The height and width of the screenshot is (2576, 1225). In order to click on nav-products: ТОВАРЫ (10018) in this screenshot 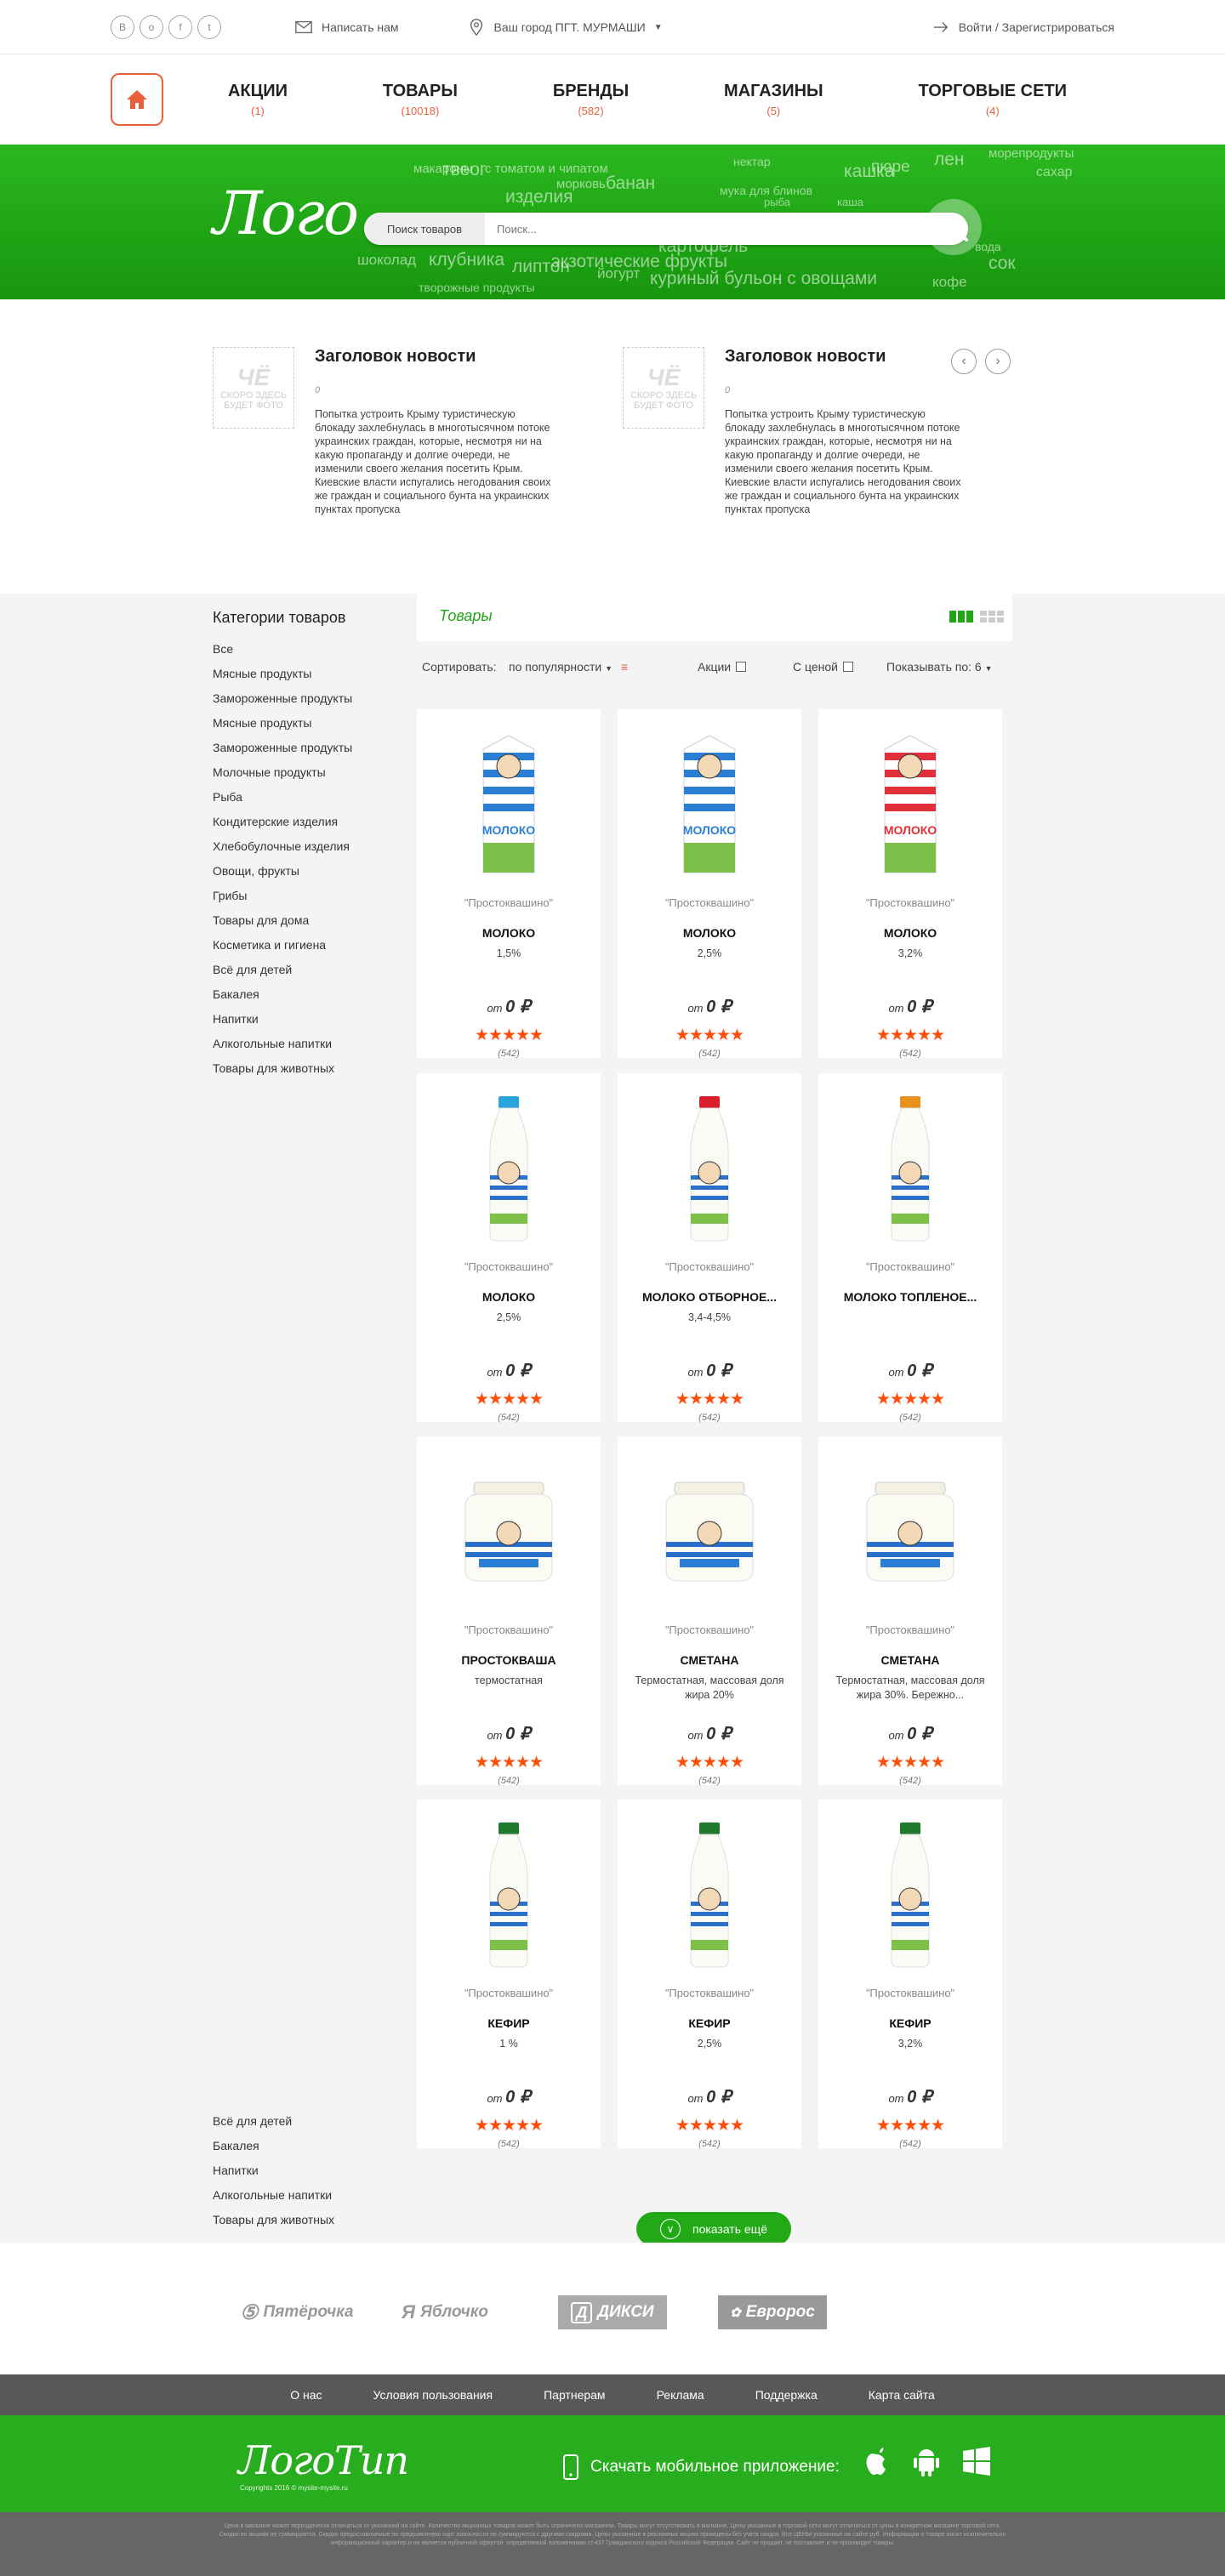, I will do `click(420, 99)`.